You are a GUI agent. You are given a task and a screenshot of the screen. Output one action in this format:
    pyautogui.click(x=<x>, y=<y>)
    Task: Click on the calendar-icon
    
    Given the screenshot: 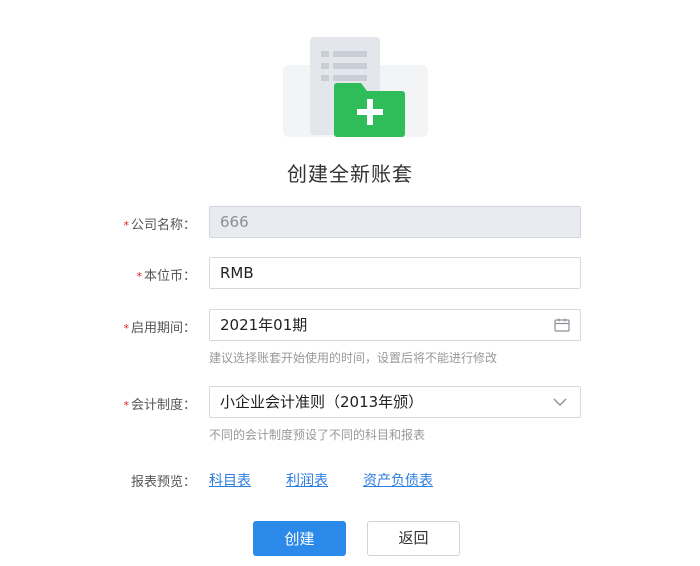 What is the action you would take?
    pyautogui.click(x=562, y=325)
    